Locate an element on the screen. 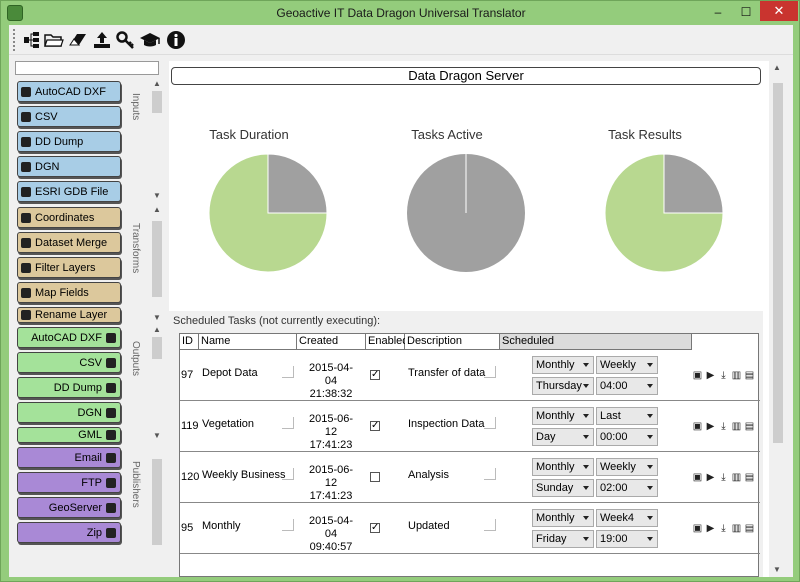 This screenshot has height=582, width=800. transform-dataset-merge-button: Dataset Merge is located at coordinates (69, 242).